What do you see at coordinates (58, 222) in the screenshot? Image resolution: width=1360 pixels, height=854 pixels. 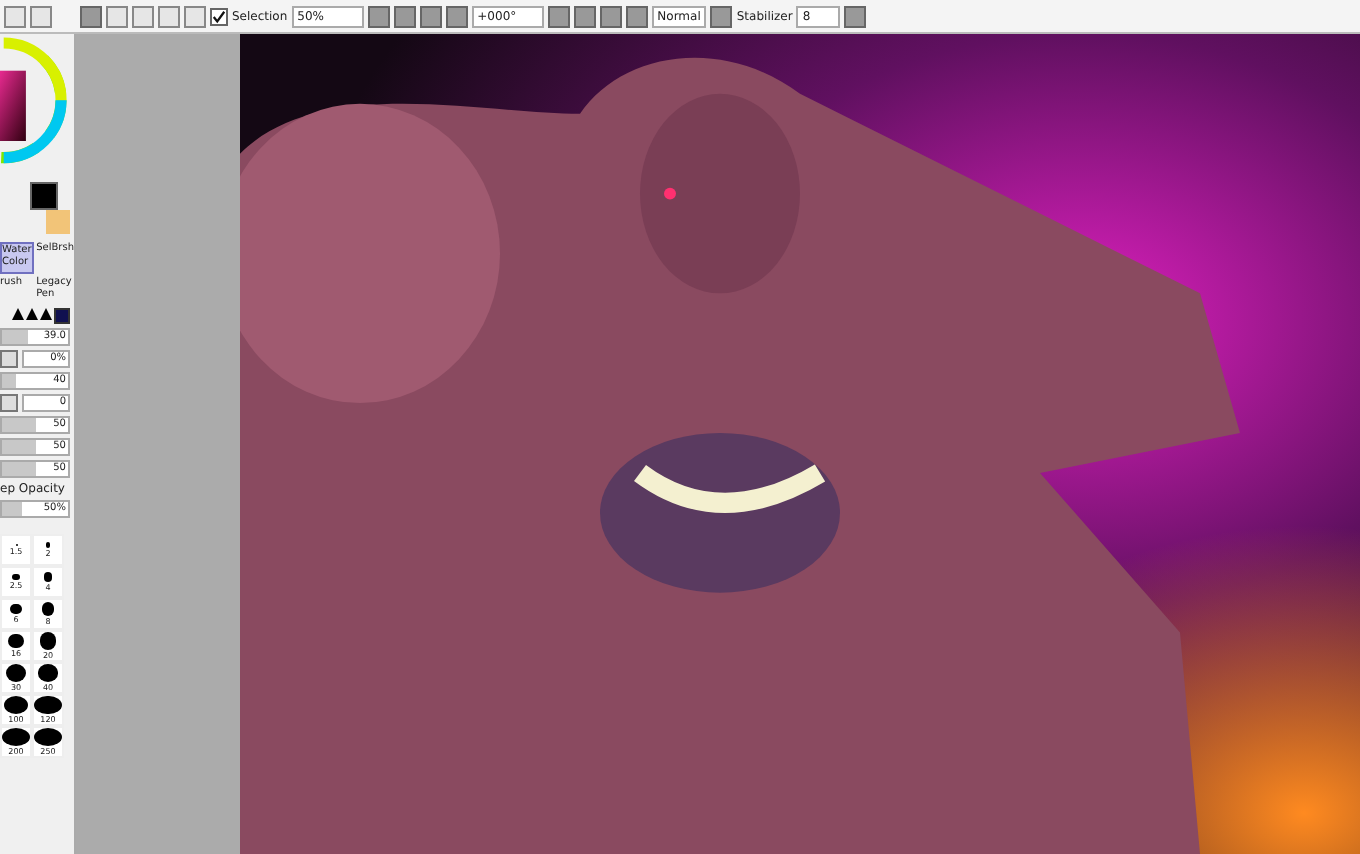 I see `secondary-color-swatch` at bounding box center [58, 222].